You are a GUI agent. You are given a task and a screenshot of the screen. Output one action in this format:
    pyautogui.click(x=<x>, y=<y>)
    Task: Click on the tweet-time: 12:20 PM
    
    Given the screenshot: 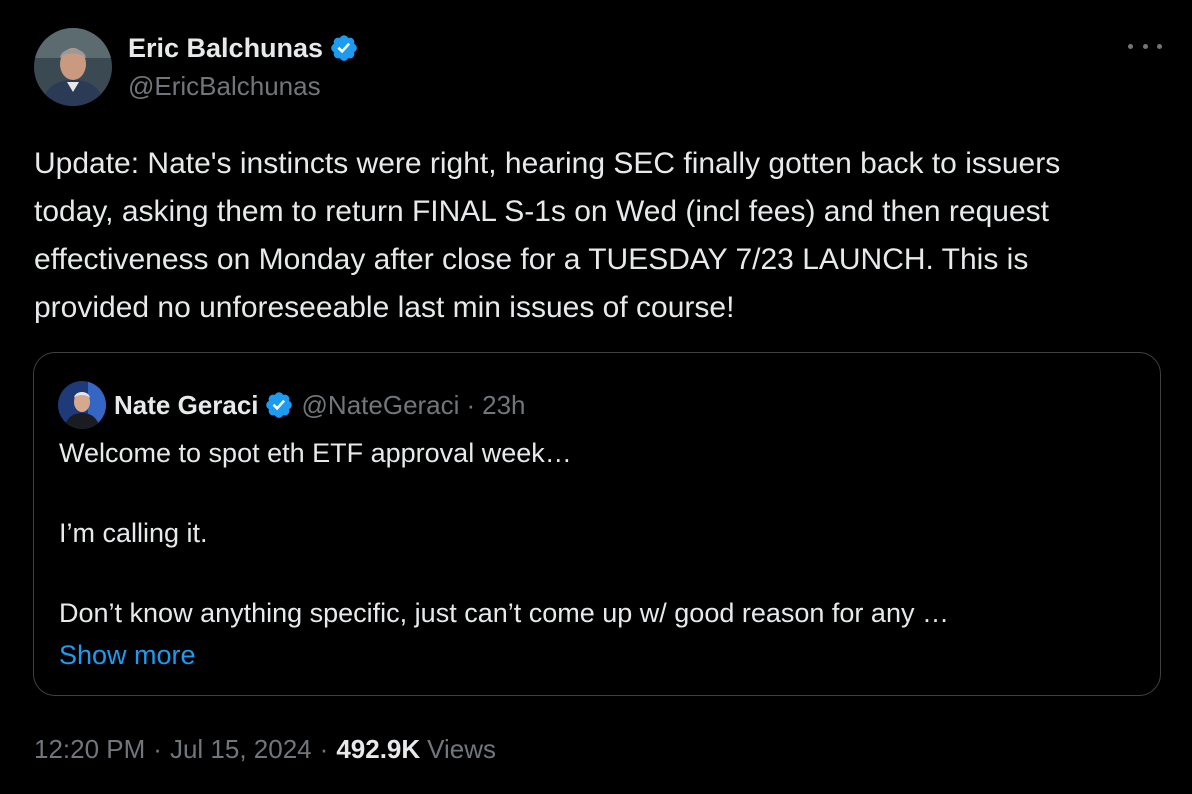 What is the action you would take?
    pyautogui.click(x=89, y=749)
    